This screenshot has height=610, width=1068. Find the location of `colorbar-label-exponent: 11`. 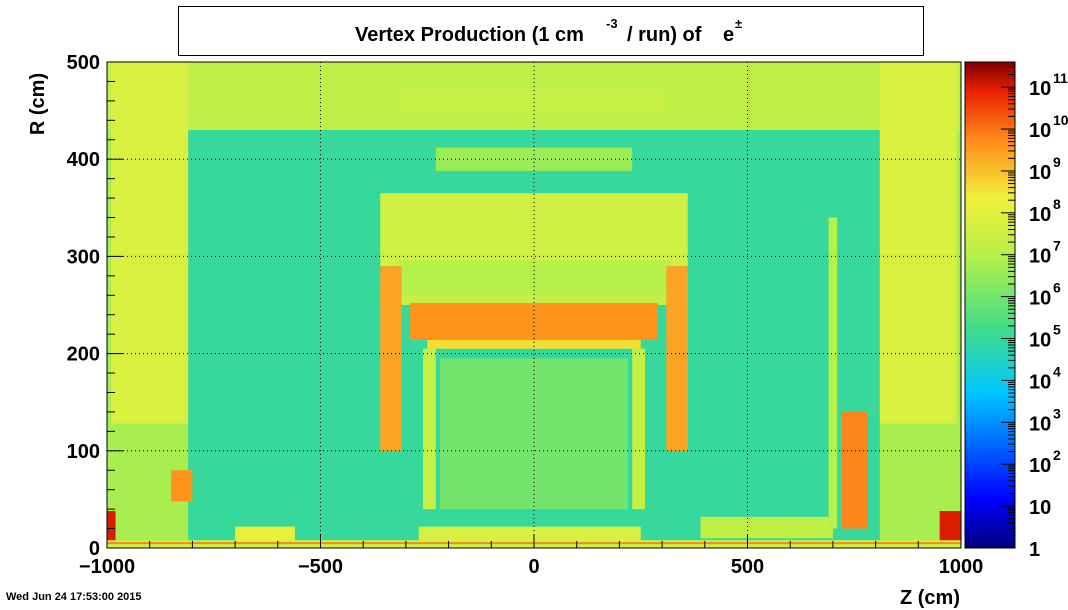

colorbar-label-exponent: 11 is located at coordinates (1060, 78).